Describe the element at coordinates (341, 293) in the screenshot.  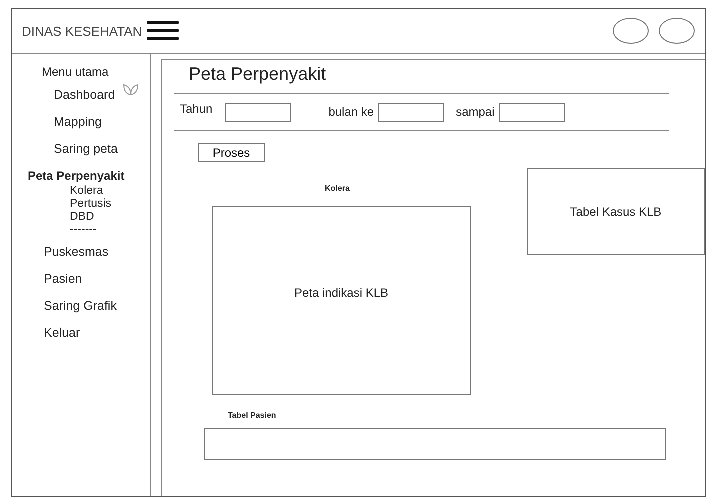
I see `map-placeholder-text: Peta indikasi KLB` at that location.